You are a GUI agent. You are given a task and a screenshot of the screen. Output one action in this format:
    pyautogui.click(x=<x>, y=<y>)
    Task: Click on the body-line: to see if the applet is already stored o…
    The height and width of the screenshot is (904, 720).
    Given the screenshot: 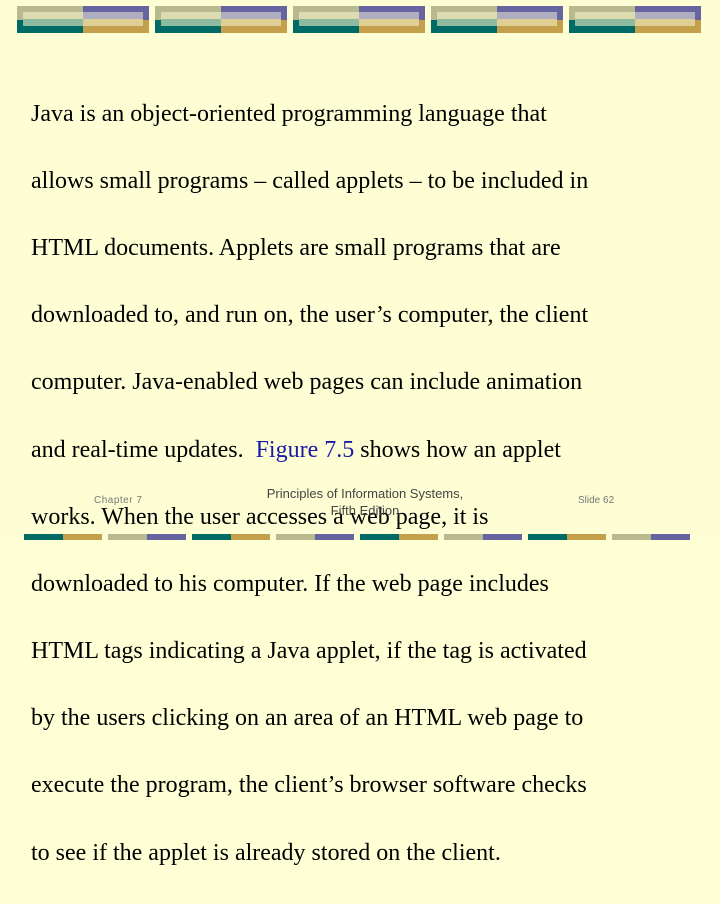 What is the action you would take?
    pyautogui.click(x=266, y=852)
    